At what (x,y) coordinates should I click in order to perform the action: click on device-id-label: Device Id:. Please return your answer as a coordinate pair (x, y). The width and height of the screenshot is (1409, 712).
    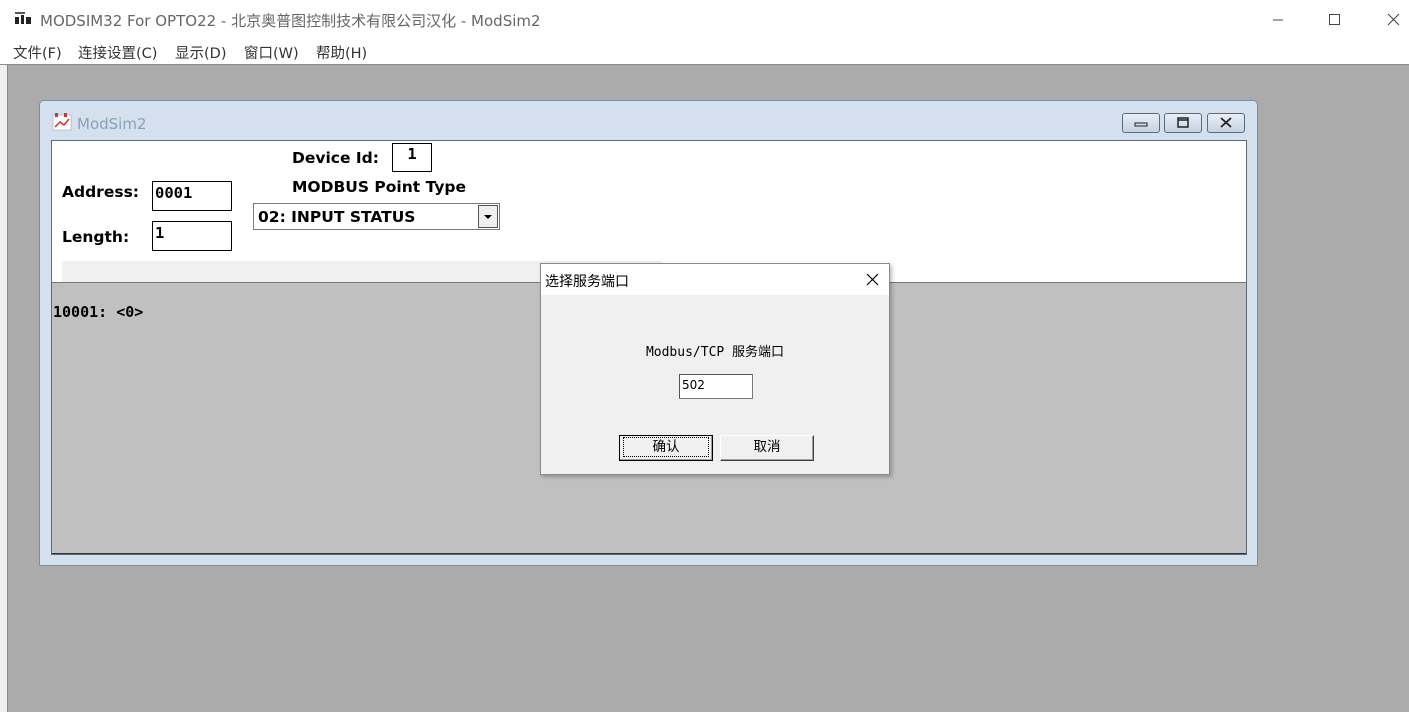
    Looking at the image, I should click on (335, 158).